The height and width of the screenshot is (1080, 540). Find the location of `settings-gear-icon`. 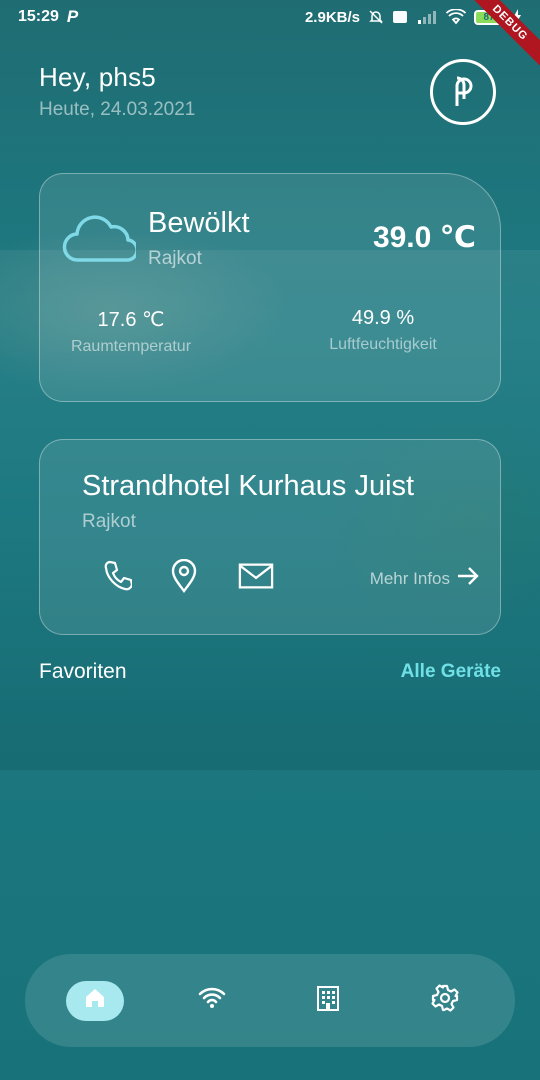

settings-gear-icon is located at coordinates (445, 1000).